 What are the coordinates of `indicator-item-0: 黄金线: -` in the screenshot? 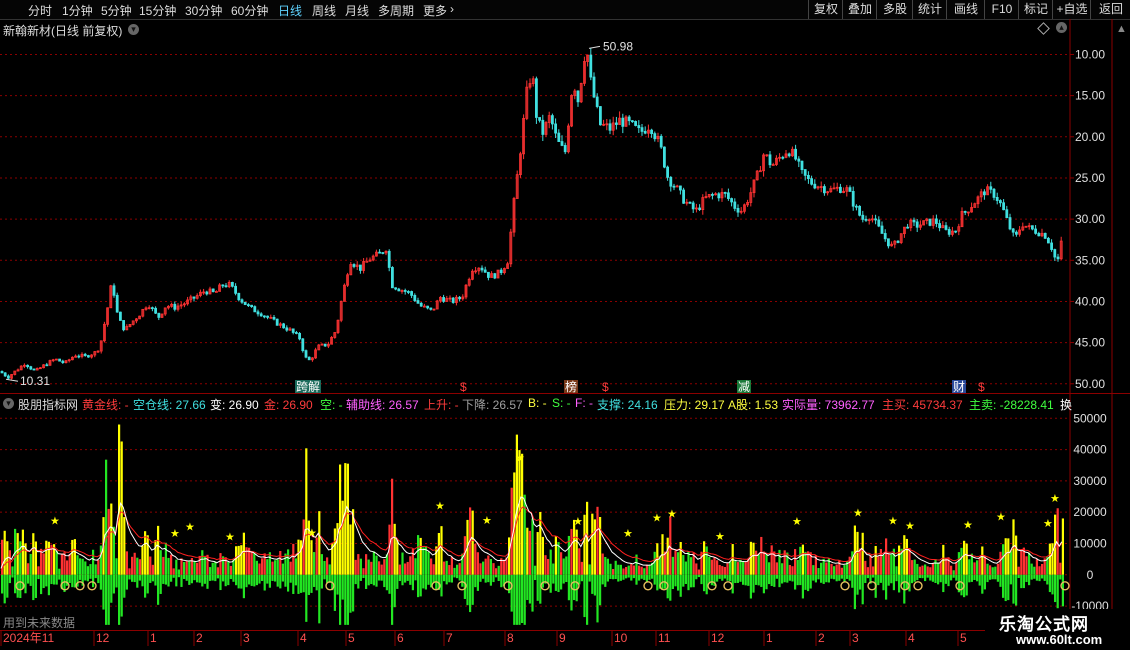 It's located at (105, 405).